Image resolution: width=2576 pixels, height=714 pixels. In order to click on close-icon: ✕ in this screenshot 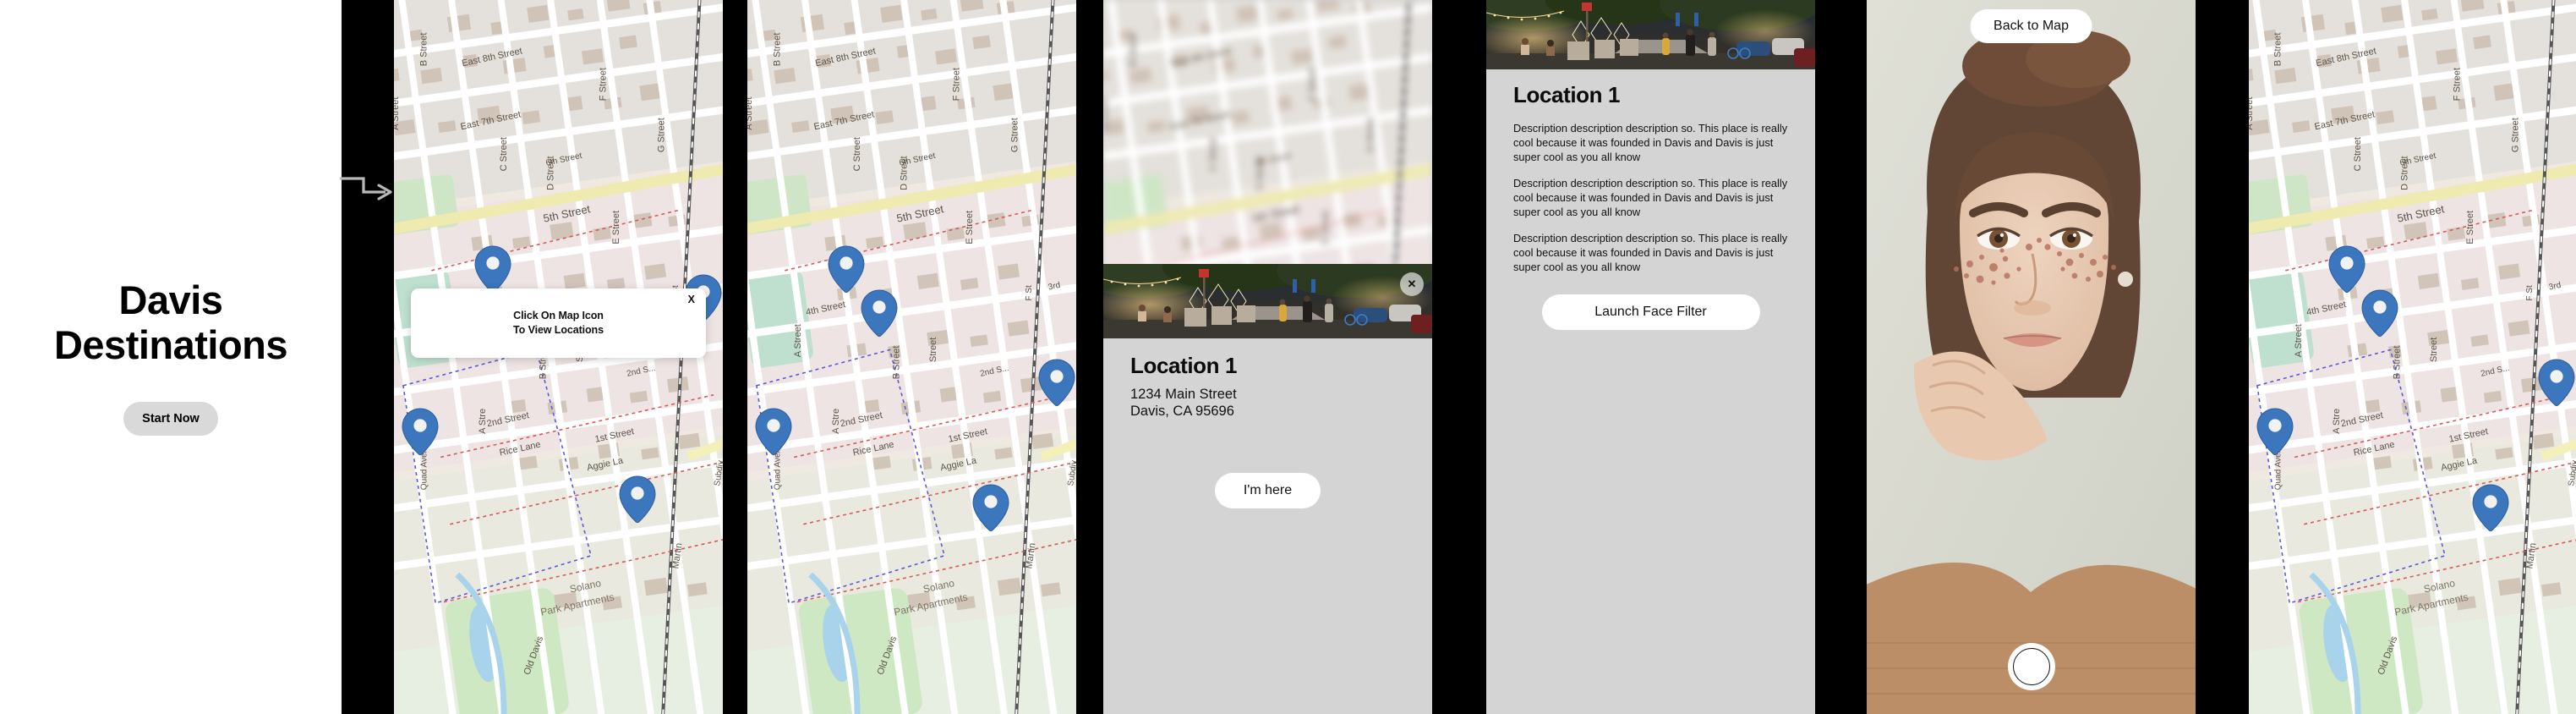, I will do `click(1412, 284)`.